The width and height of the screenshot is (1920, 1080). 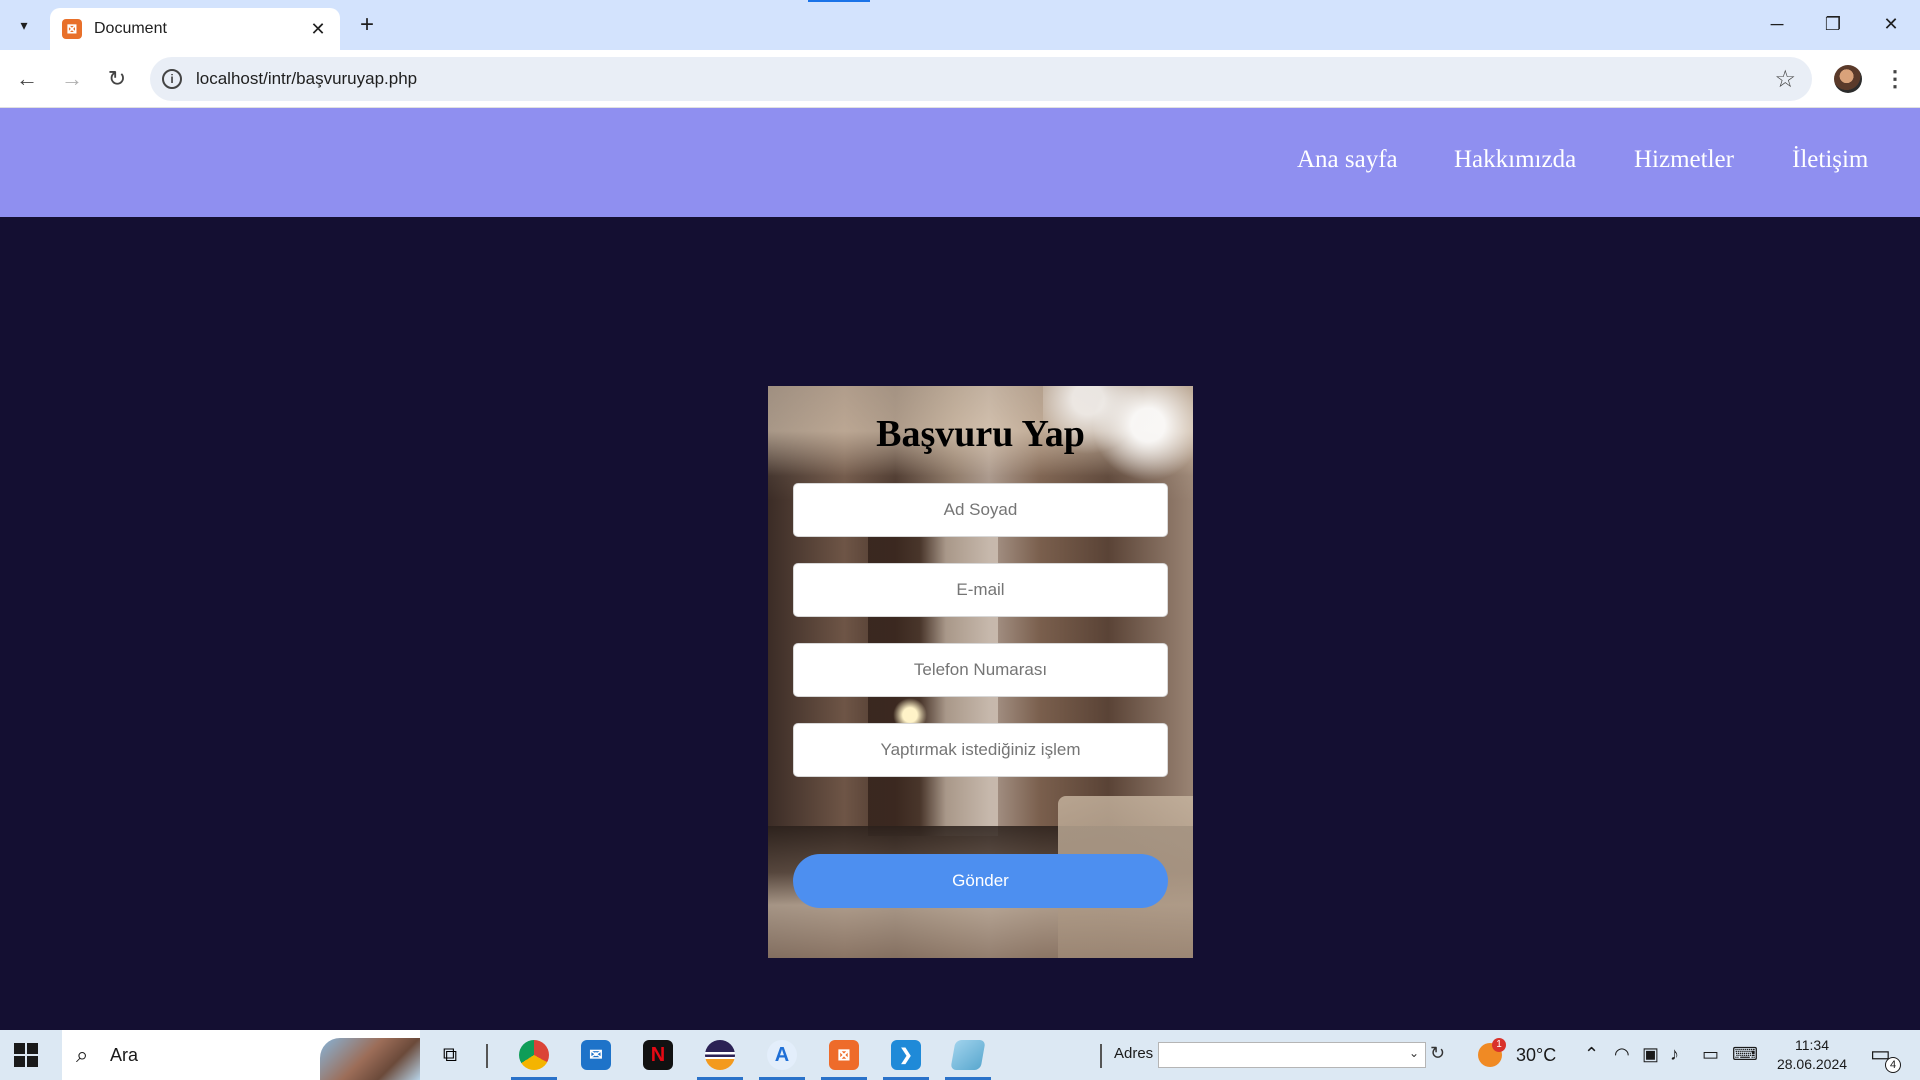 I want to click on weather-alert-badge: 1, so click(x=1499, y=1045).